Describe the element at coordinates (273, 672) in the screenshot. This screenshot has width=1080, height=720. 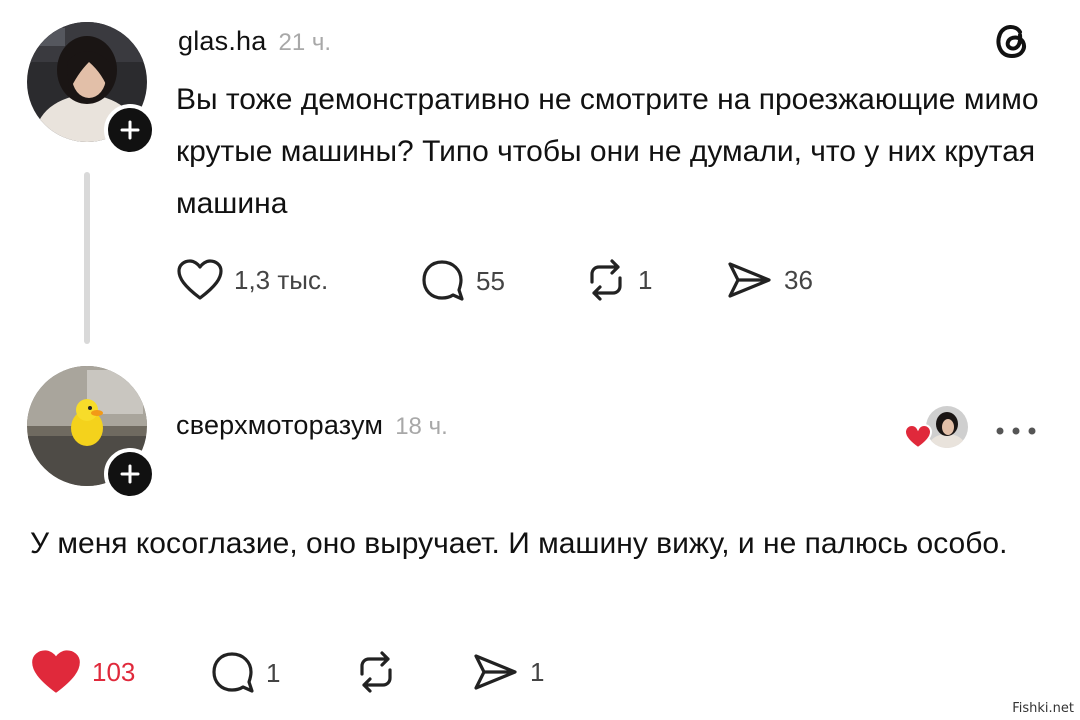
I see `comment-count: 1` at that location.